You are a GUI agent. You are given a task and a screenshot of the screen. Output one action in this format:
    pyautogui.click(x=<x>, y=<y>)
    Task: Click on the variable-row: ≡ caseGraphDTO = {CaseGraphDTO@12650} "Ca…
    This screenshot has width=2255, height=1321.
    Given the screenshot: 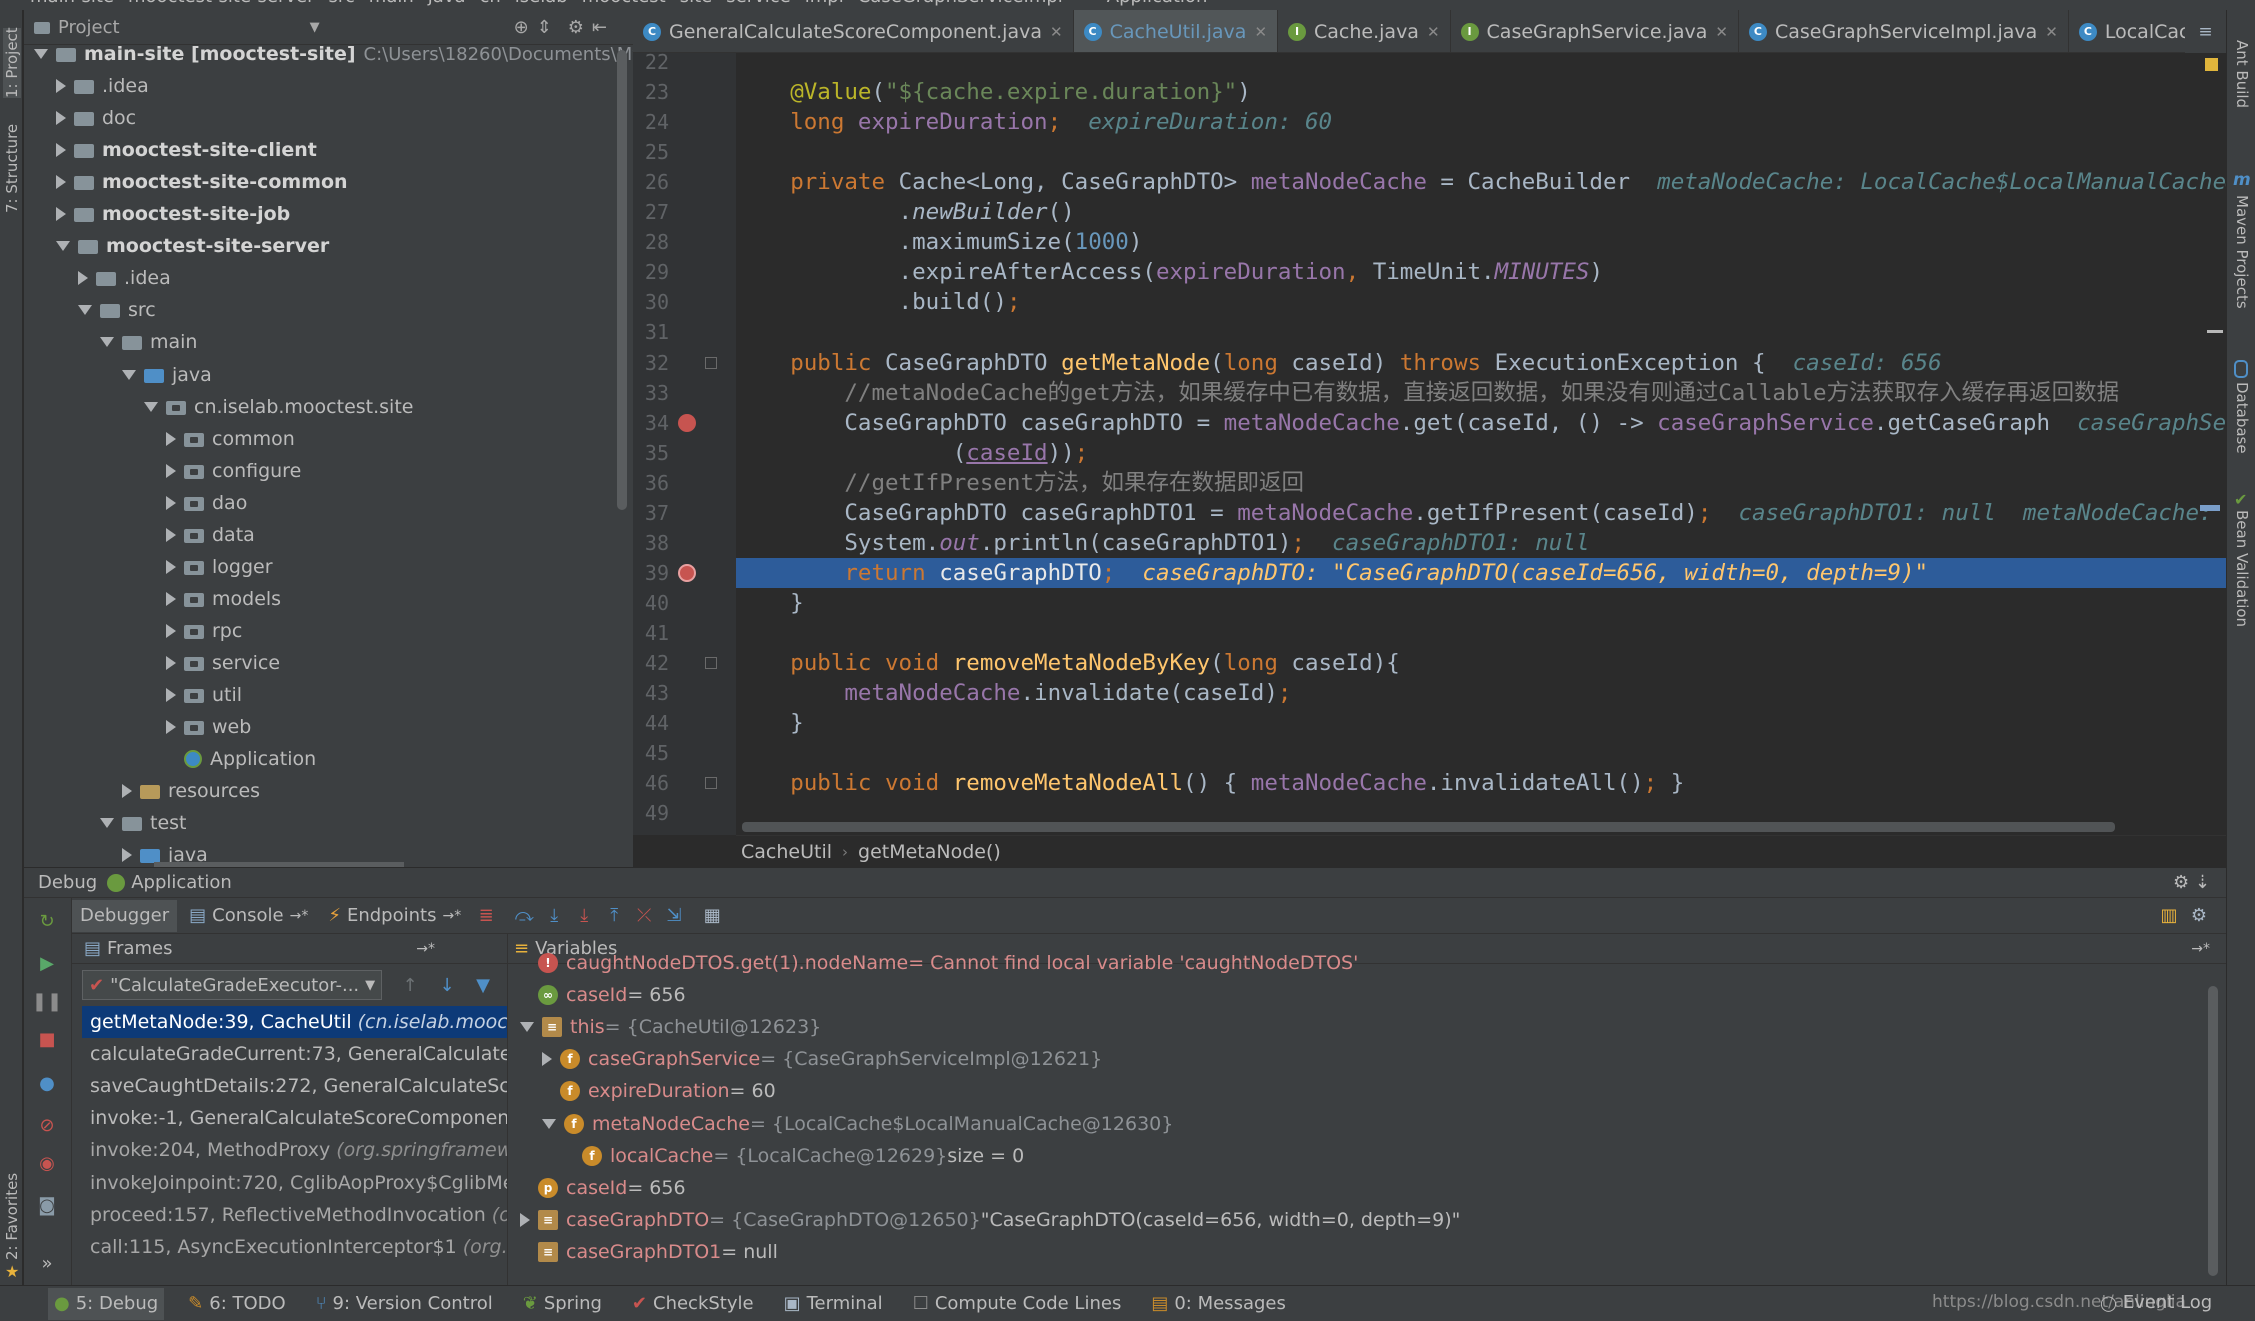 What is the action you would take?
    pyautogui.click(x=990, y=1220)
    